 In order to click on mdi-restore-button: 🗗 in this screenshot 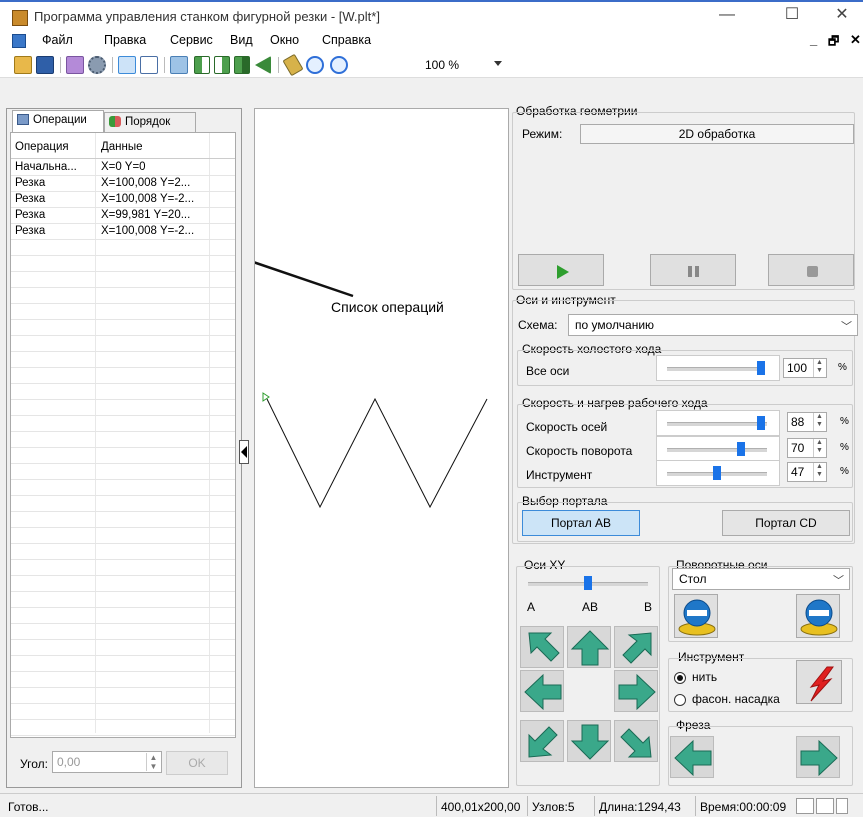, I will do `click(833, 42)`.